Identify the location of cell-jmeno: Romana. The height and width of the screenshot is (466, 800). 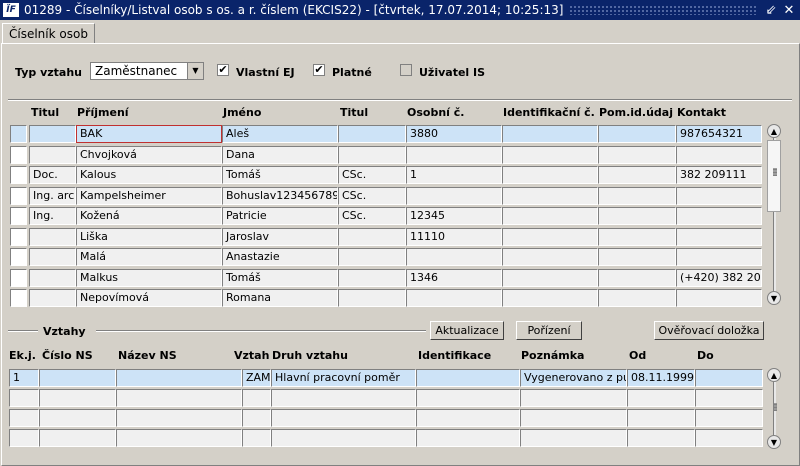
(280, 298).